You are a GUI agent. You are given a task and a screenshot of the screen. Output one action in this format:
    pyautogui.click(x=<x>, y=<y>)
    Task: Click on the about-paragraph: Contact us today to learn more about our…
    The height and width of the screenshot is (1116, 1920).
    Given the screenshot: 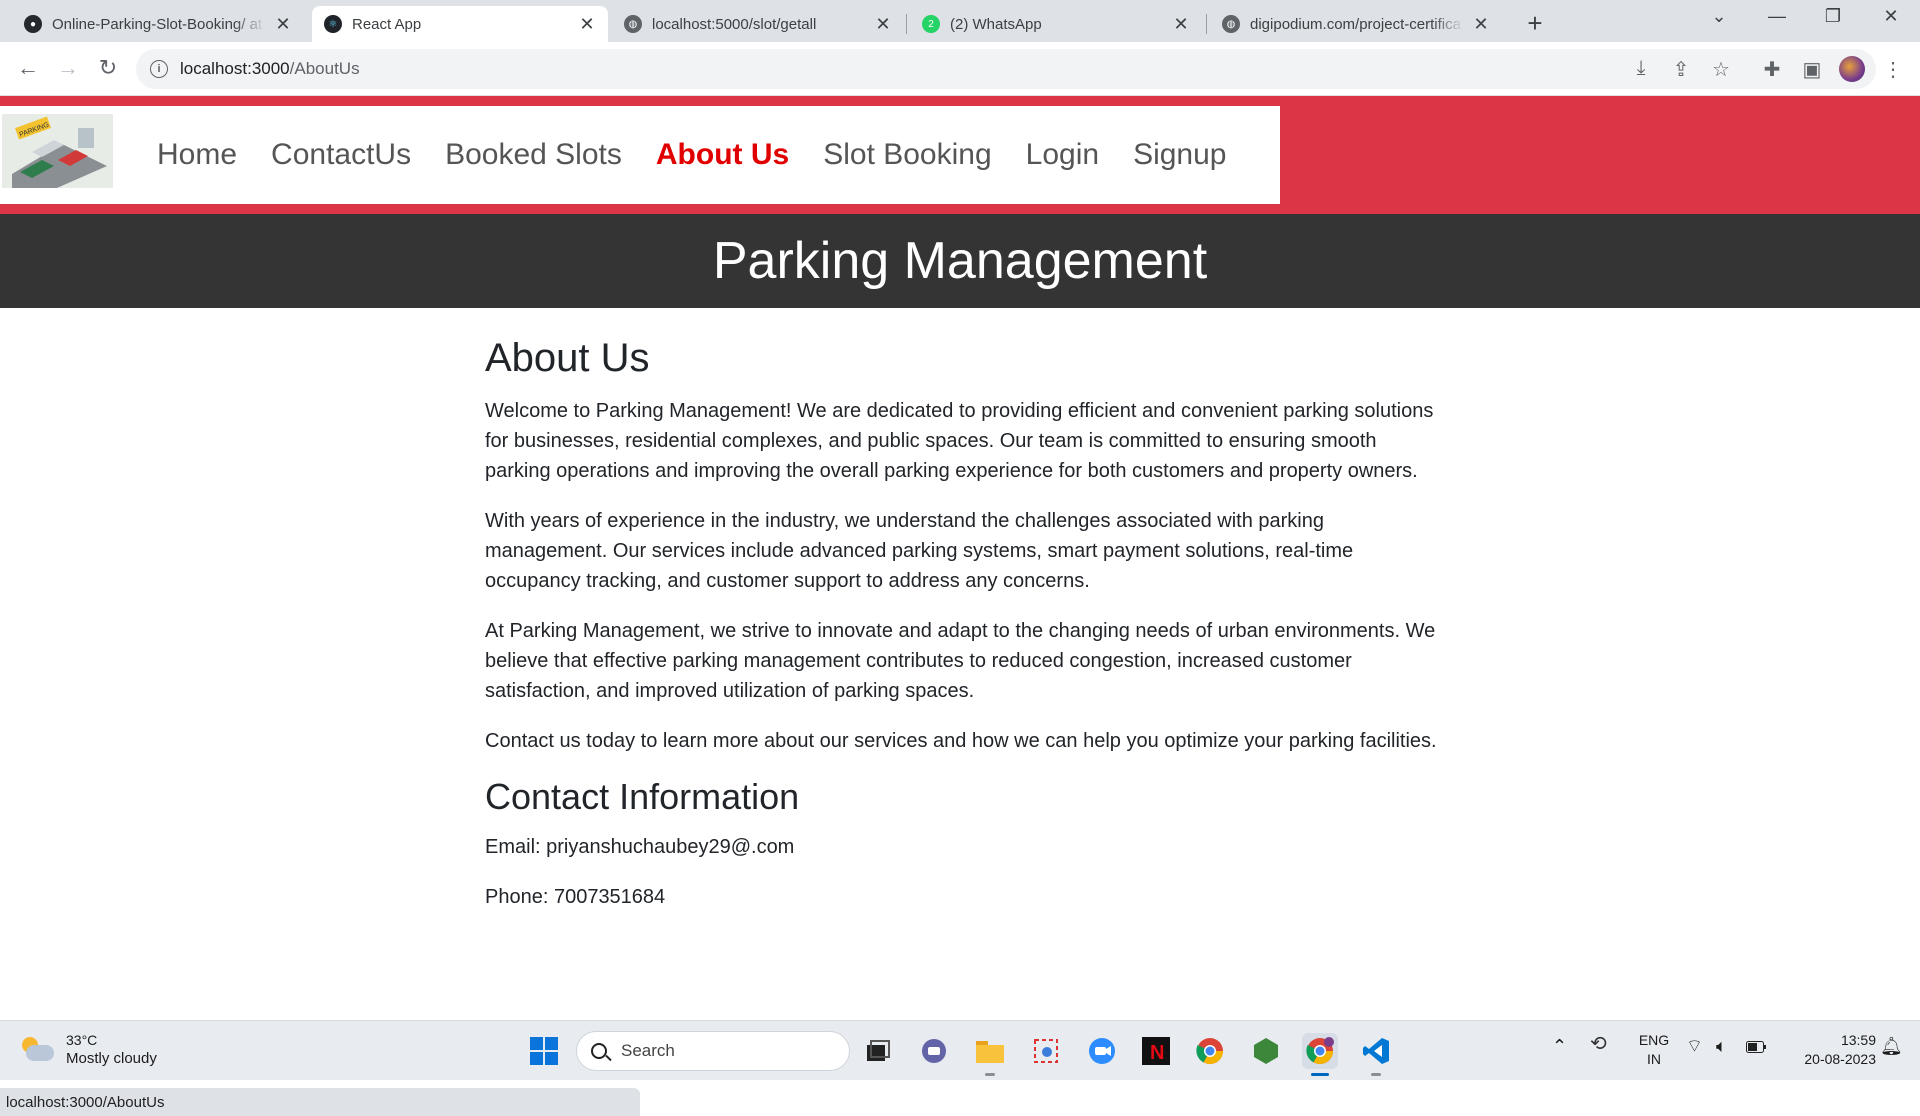 What is the action you would take?
    pyautogui.click(x=961, y=741)
    